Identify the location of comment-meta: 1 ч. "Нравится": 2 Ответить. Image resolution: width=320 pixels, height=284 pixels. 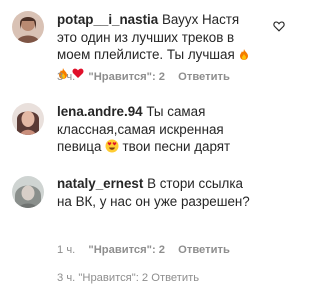
(148, 250).